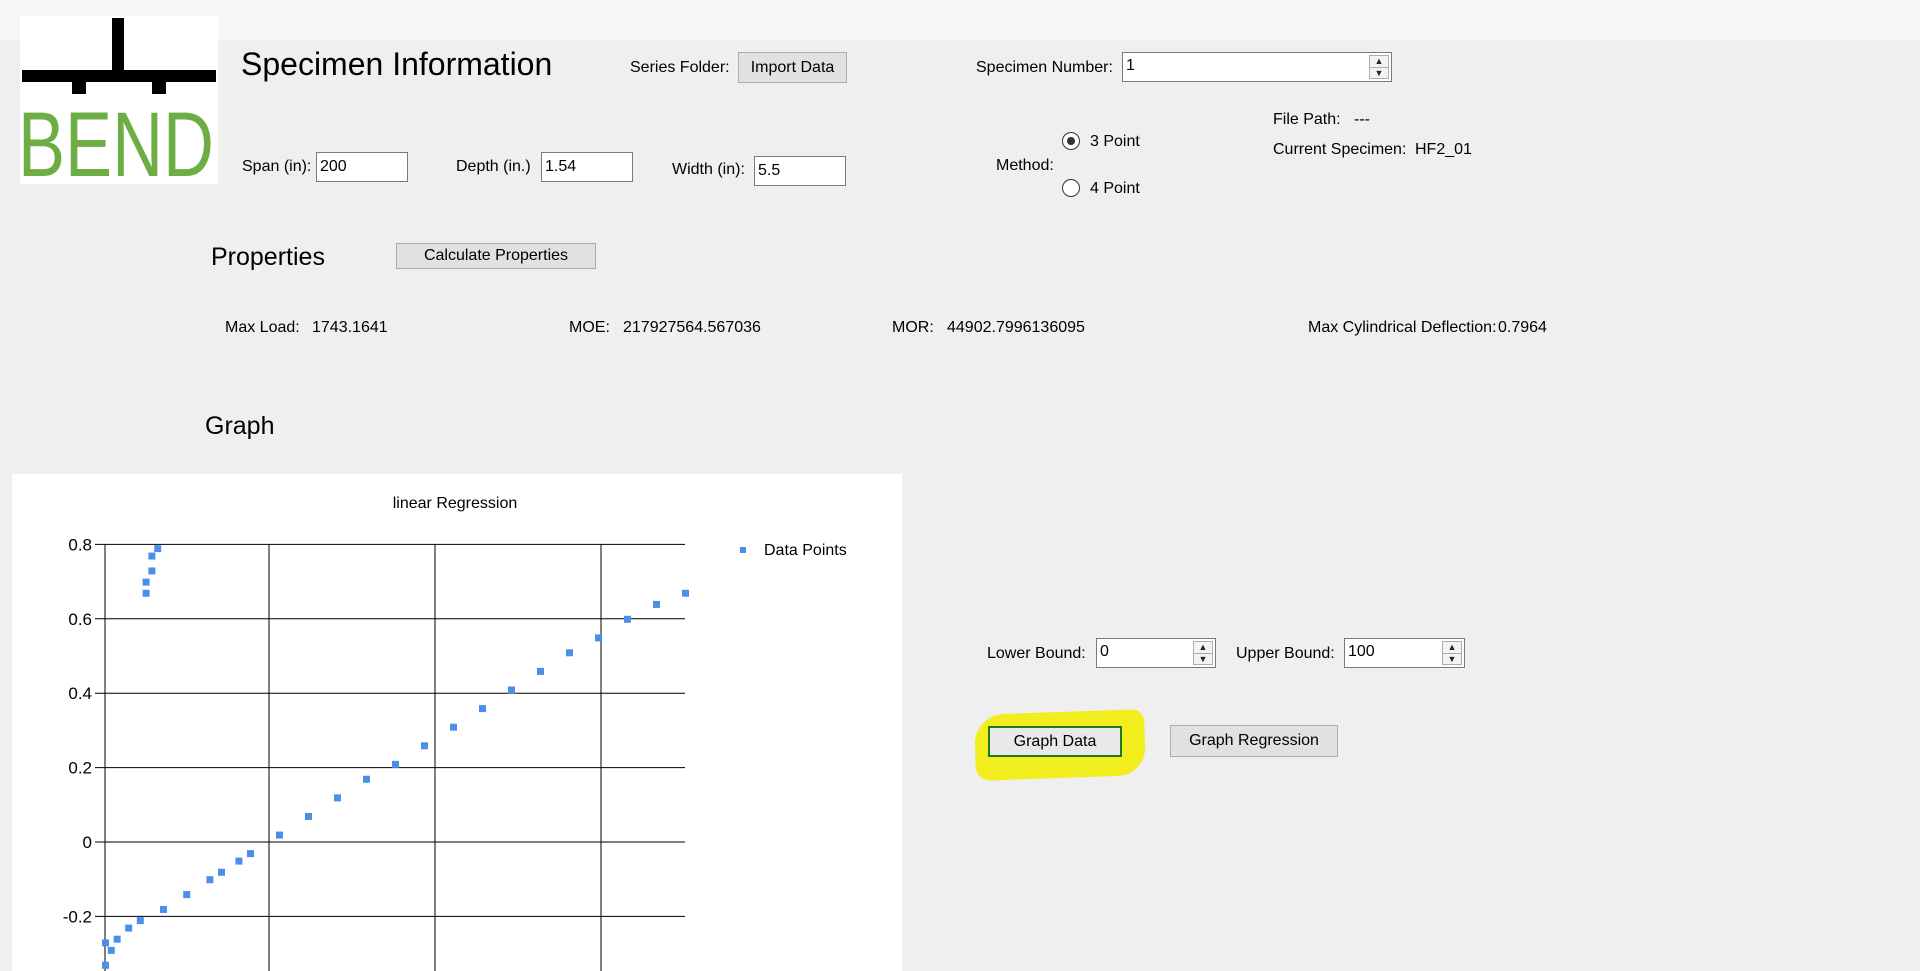 The width and height of the screenshot is (1920, 971). I want to click on max-deflection-label: Max Cylindrical Deflection:, so click(1402, 327).